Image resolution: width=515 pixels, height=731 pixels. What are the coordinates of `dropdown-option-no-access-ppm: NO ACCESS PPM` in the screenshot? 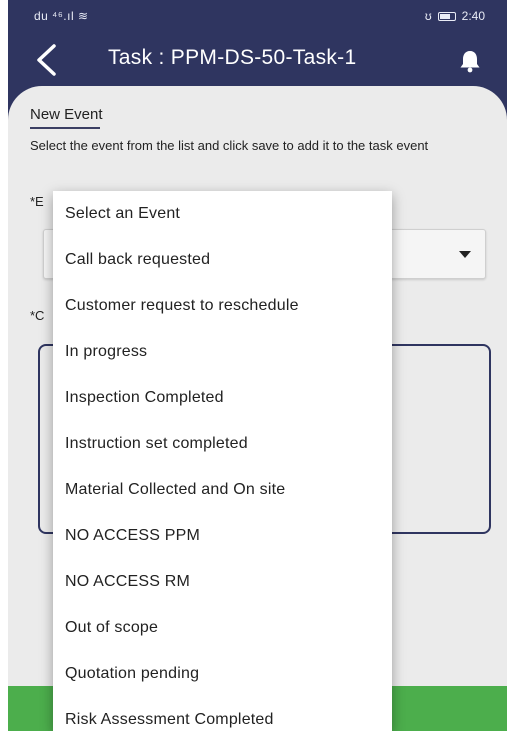 It's located at (222, 536).